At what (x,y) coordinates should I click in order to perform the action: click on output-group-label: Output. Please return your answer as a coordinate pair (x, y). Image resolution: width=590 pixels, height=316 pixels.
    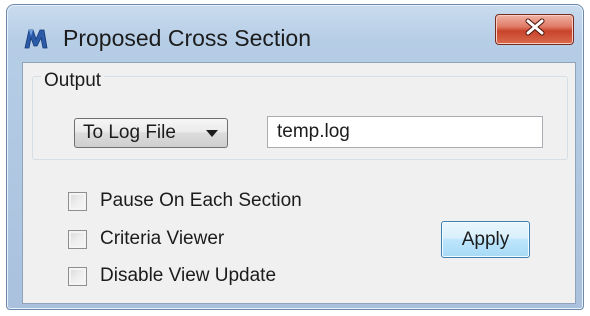
    Looking at the image, I should click on (73, 81).